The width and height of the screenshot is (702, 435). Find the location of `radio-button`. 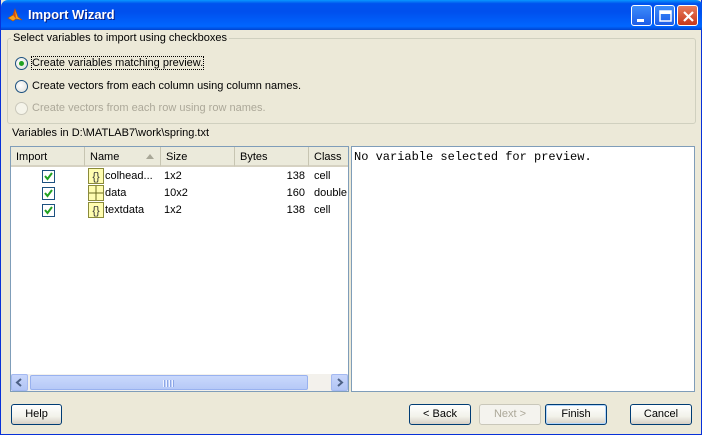

radio-button is located at coordinates (21, 86).